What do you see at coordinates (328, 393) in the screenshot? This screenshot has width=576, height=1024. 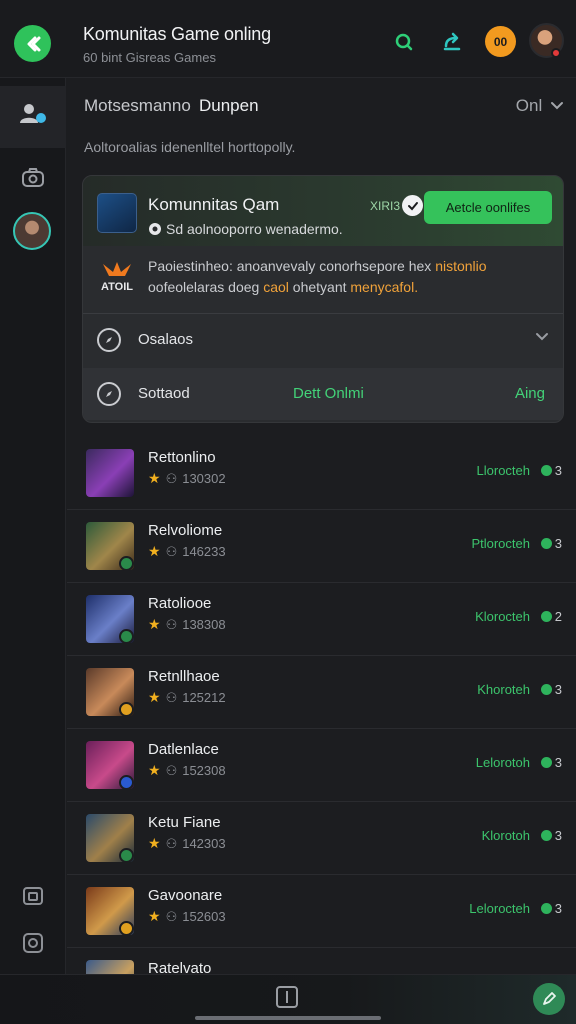 I see `card-row-status-value: Dett Onlmi` at bounding box center [328, 393].